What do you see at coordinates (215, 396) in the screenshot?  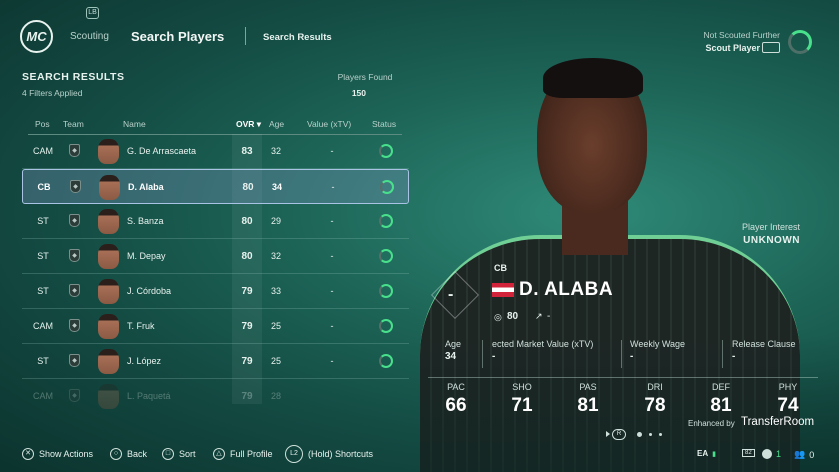 I see `table-row: CAM ◆ L. Paquetá 79 28` at bounding box center [215, 396].